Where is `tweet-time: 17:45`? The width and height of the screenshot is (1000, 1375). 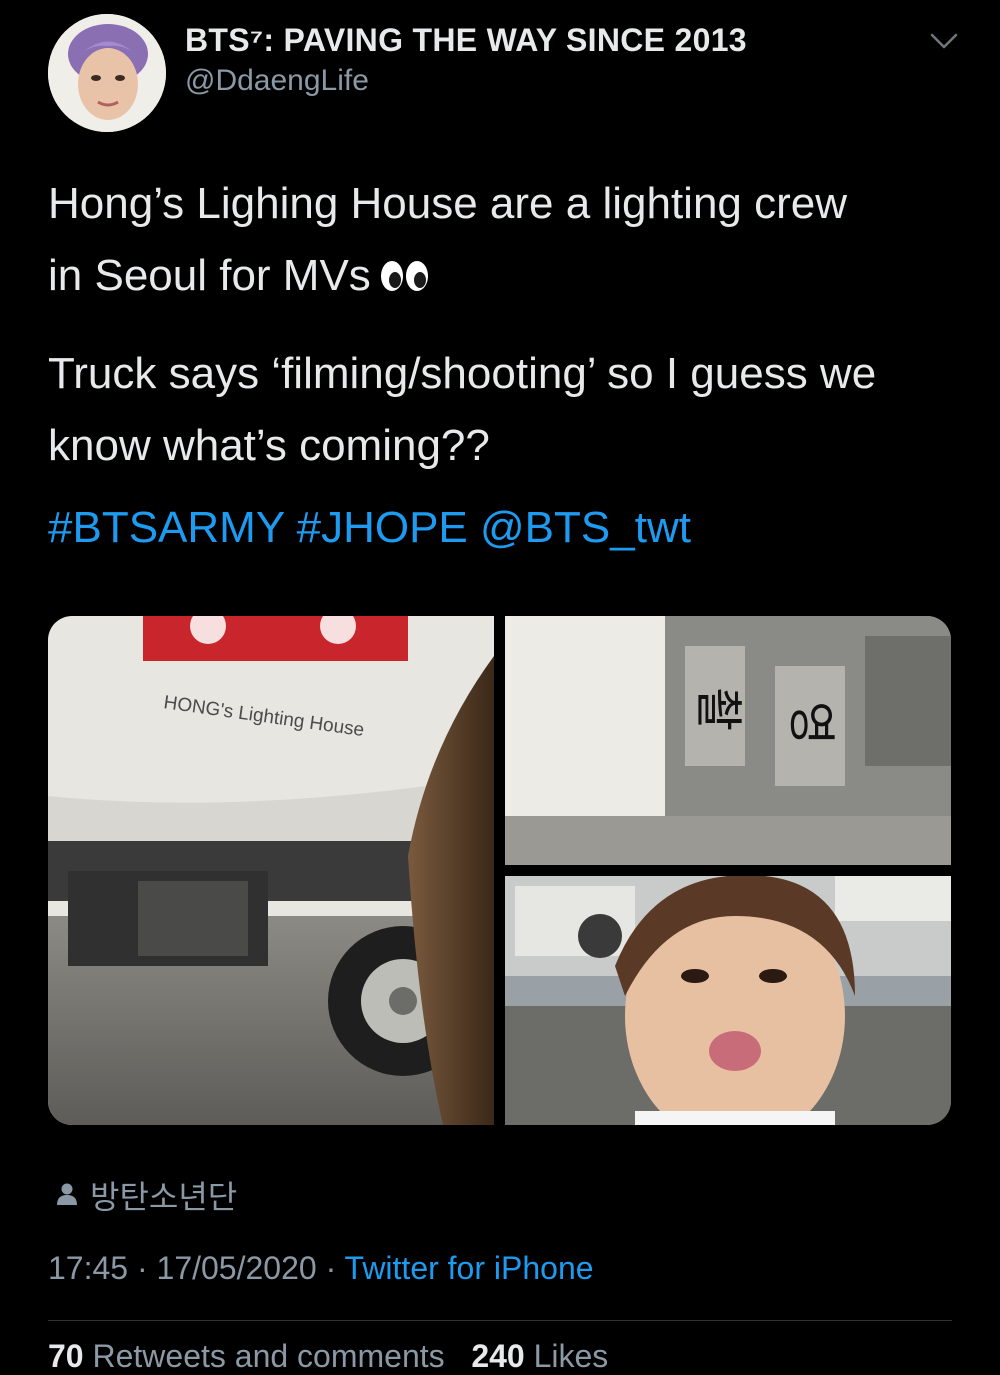
tweet-time: 17:45 is located at coordinates (88, 1268).